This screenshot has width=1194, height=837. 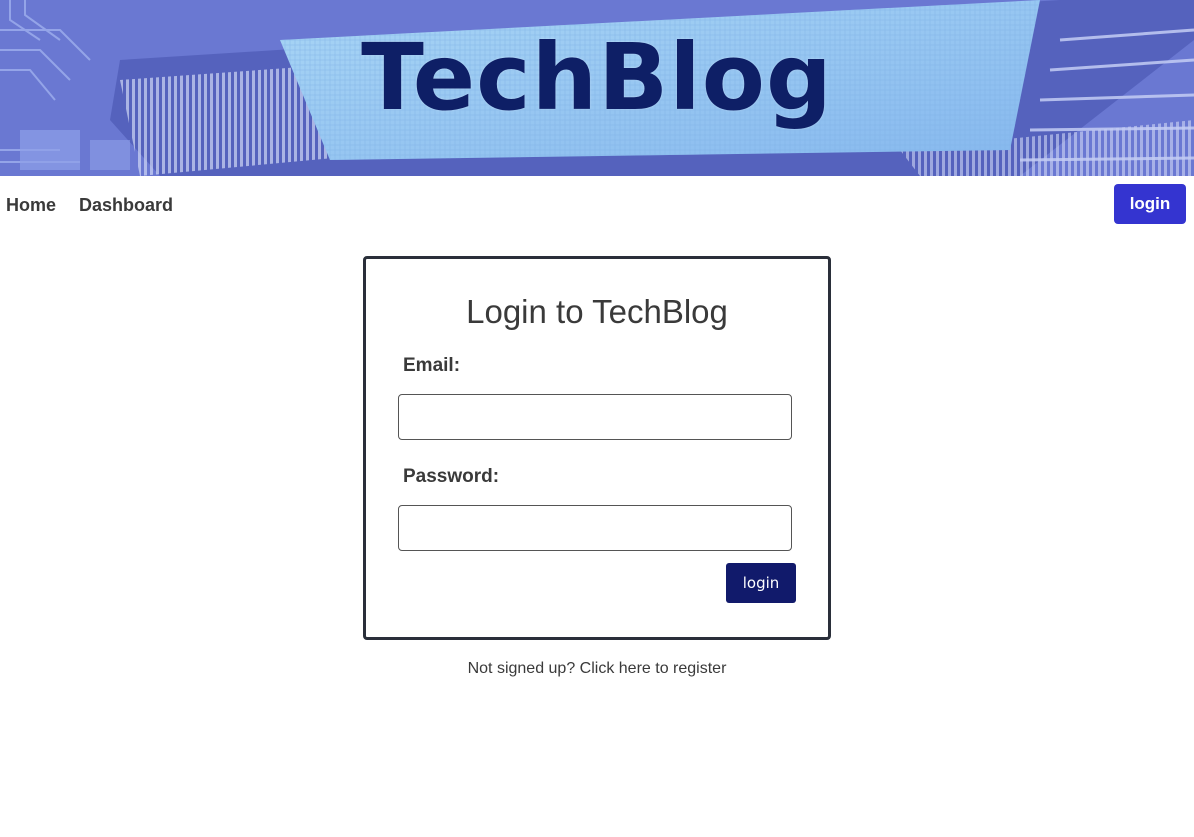 What do you see at coordinates (761, 583) in the screenshot?
I see `login-submit-button: login` at bounding box center [761, 583].